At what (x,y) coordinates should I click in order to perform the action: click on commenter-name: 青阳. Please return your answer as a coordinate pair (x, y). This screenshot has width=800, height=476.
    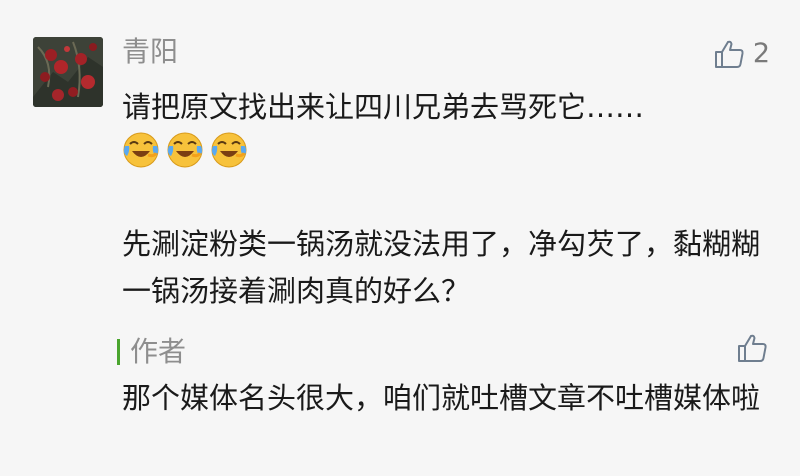
    Looking at the image, I should click on (150, 52).